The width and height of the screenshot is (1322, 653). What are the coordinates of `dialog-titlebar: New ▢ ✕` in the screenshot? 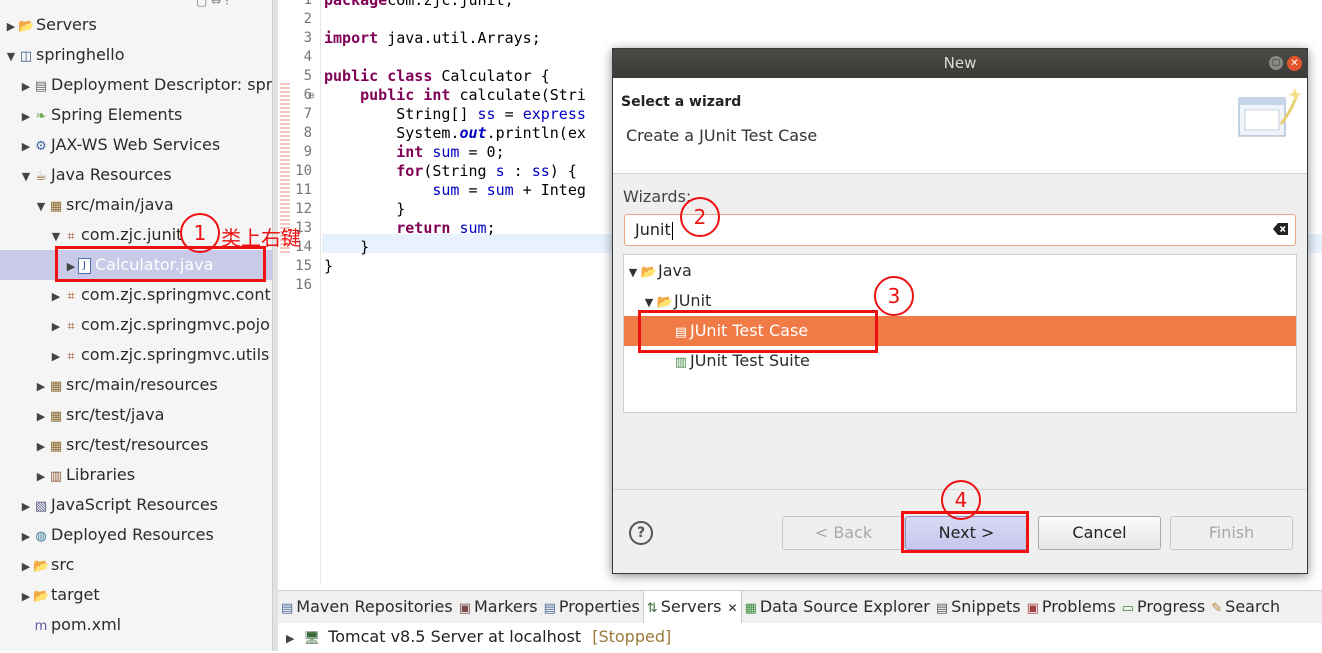 It's located at (960, 63).